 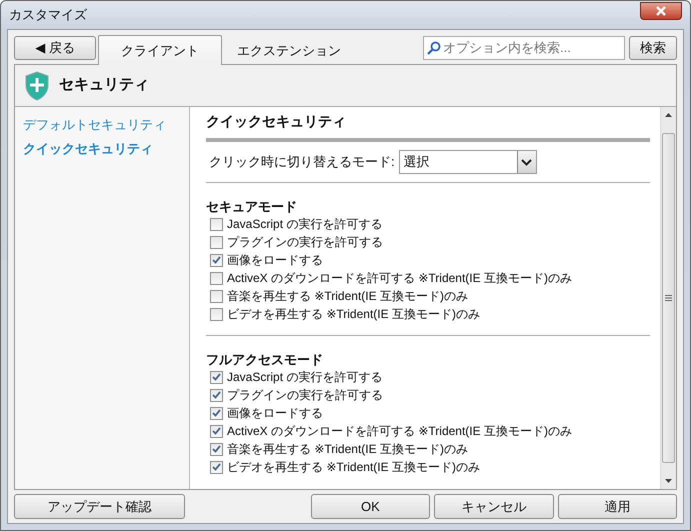 I want to click on mode-label: クリック時に切り替えるモード:, so click(x=302, y=162).